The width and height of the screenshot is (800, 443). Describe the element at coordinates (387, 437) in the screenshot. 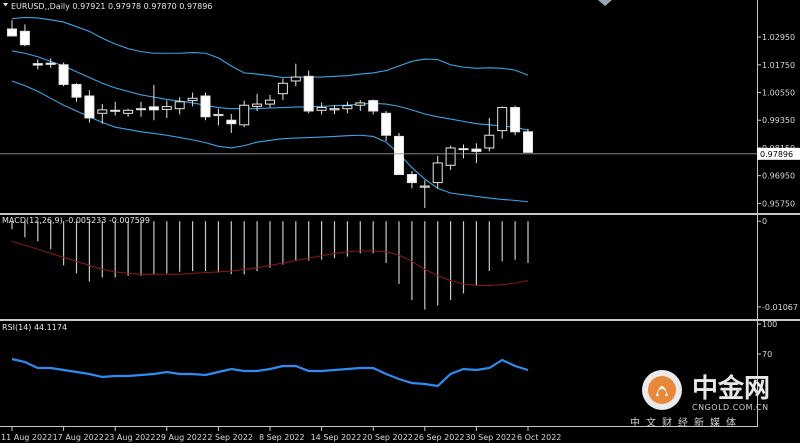

I see `x-tick-label: 20 Sep 2022` at that location.